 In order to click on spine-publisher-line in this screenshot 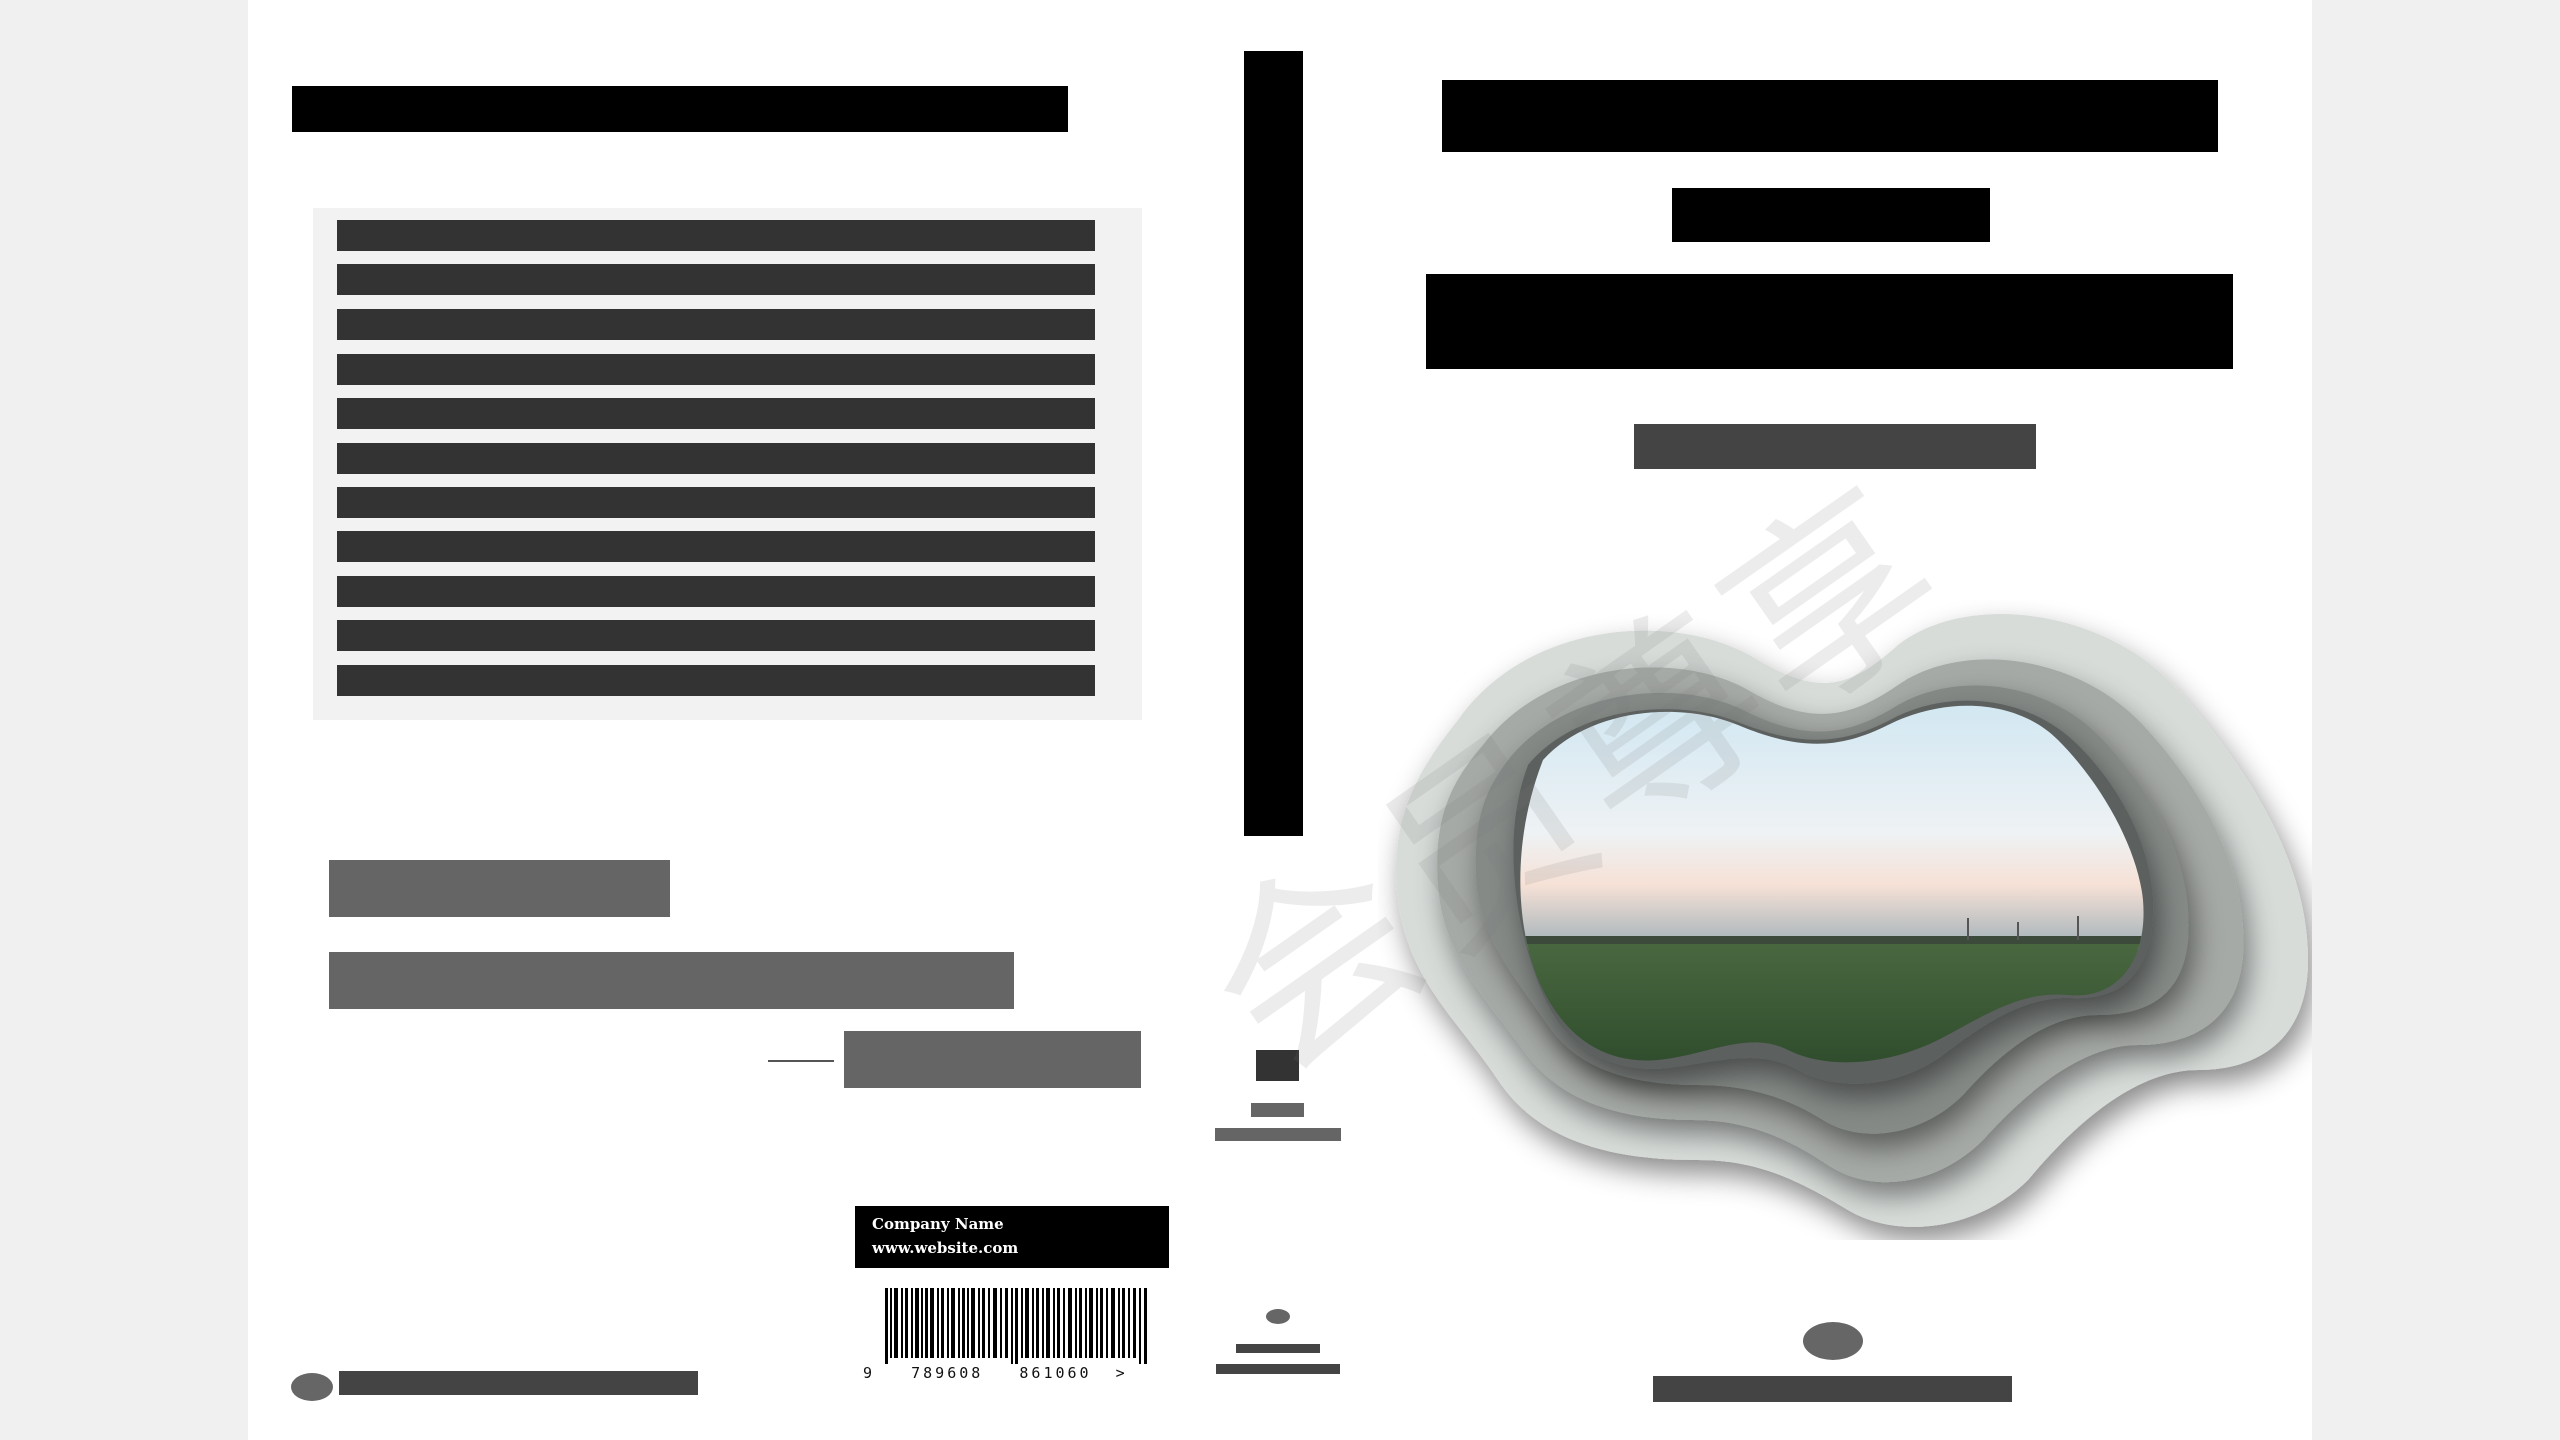, I will do `click(1278, 1134)`.